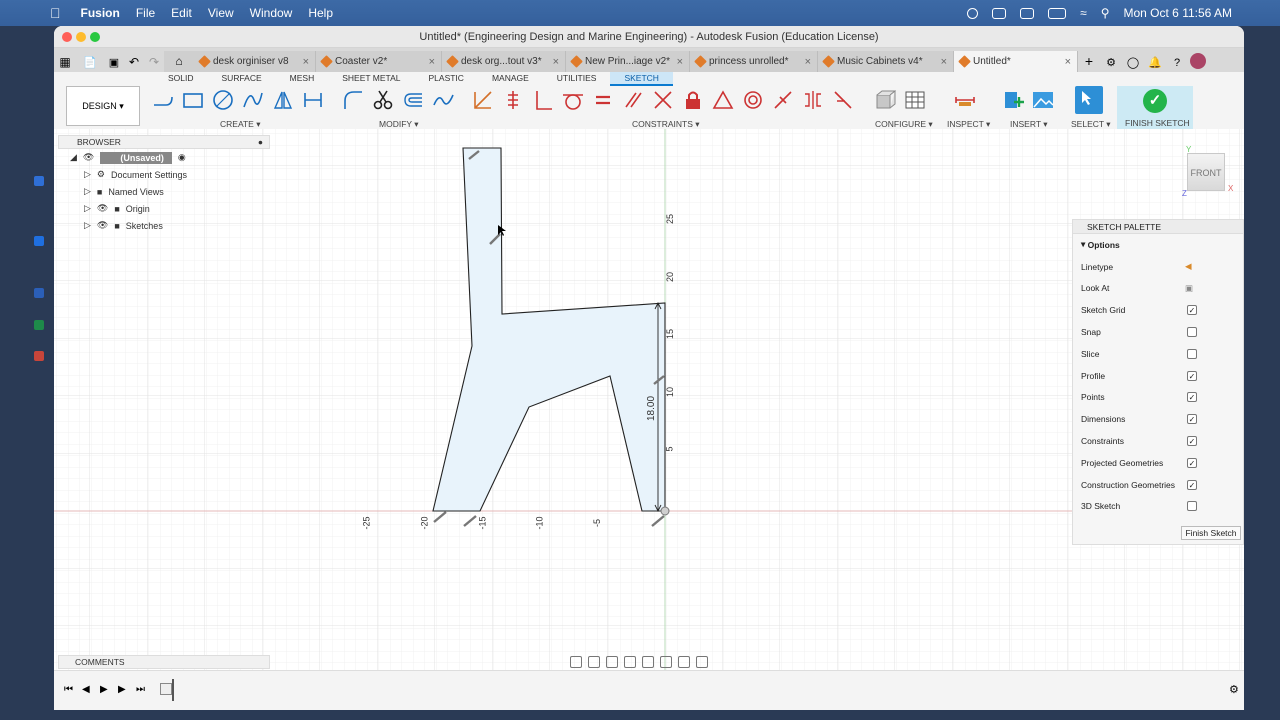 The height and width of the screenshot is (720, 1280). I want to click on comments-panel: COMMENTS, so click(164, 662).